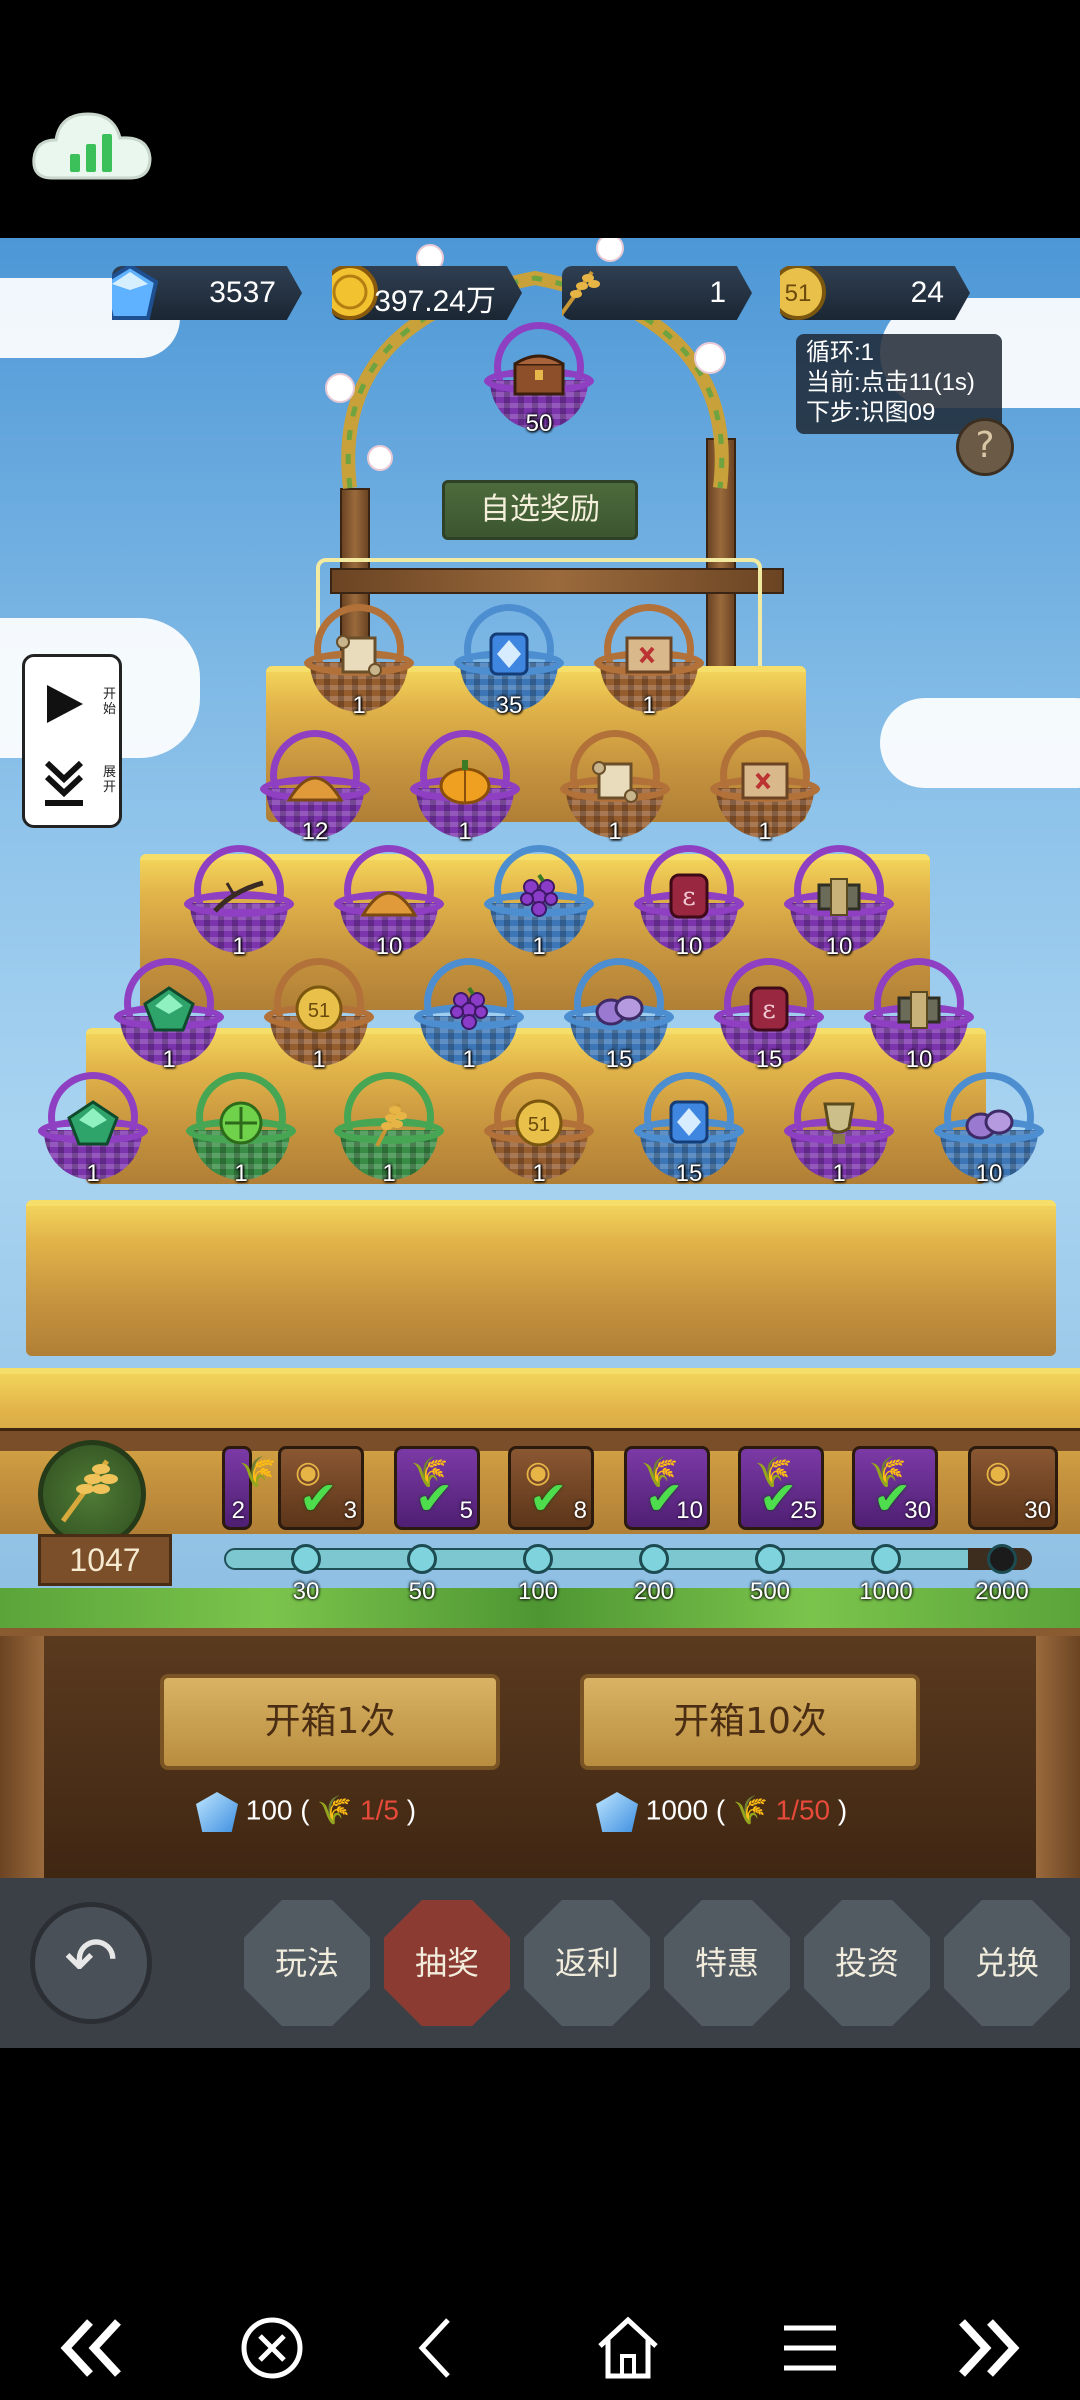  What do you see at coordinates (435, 301) in the screenshot?
I see `gold-value: 397.24万` at bounding box center [435, 301].